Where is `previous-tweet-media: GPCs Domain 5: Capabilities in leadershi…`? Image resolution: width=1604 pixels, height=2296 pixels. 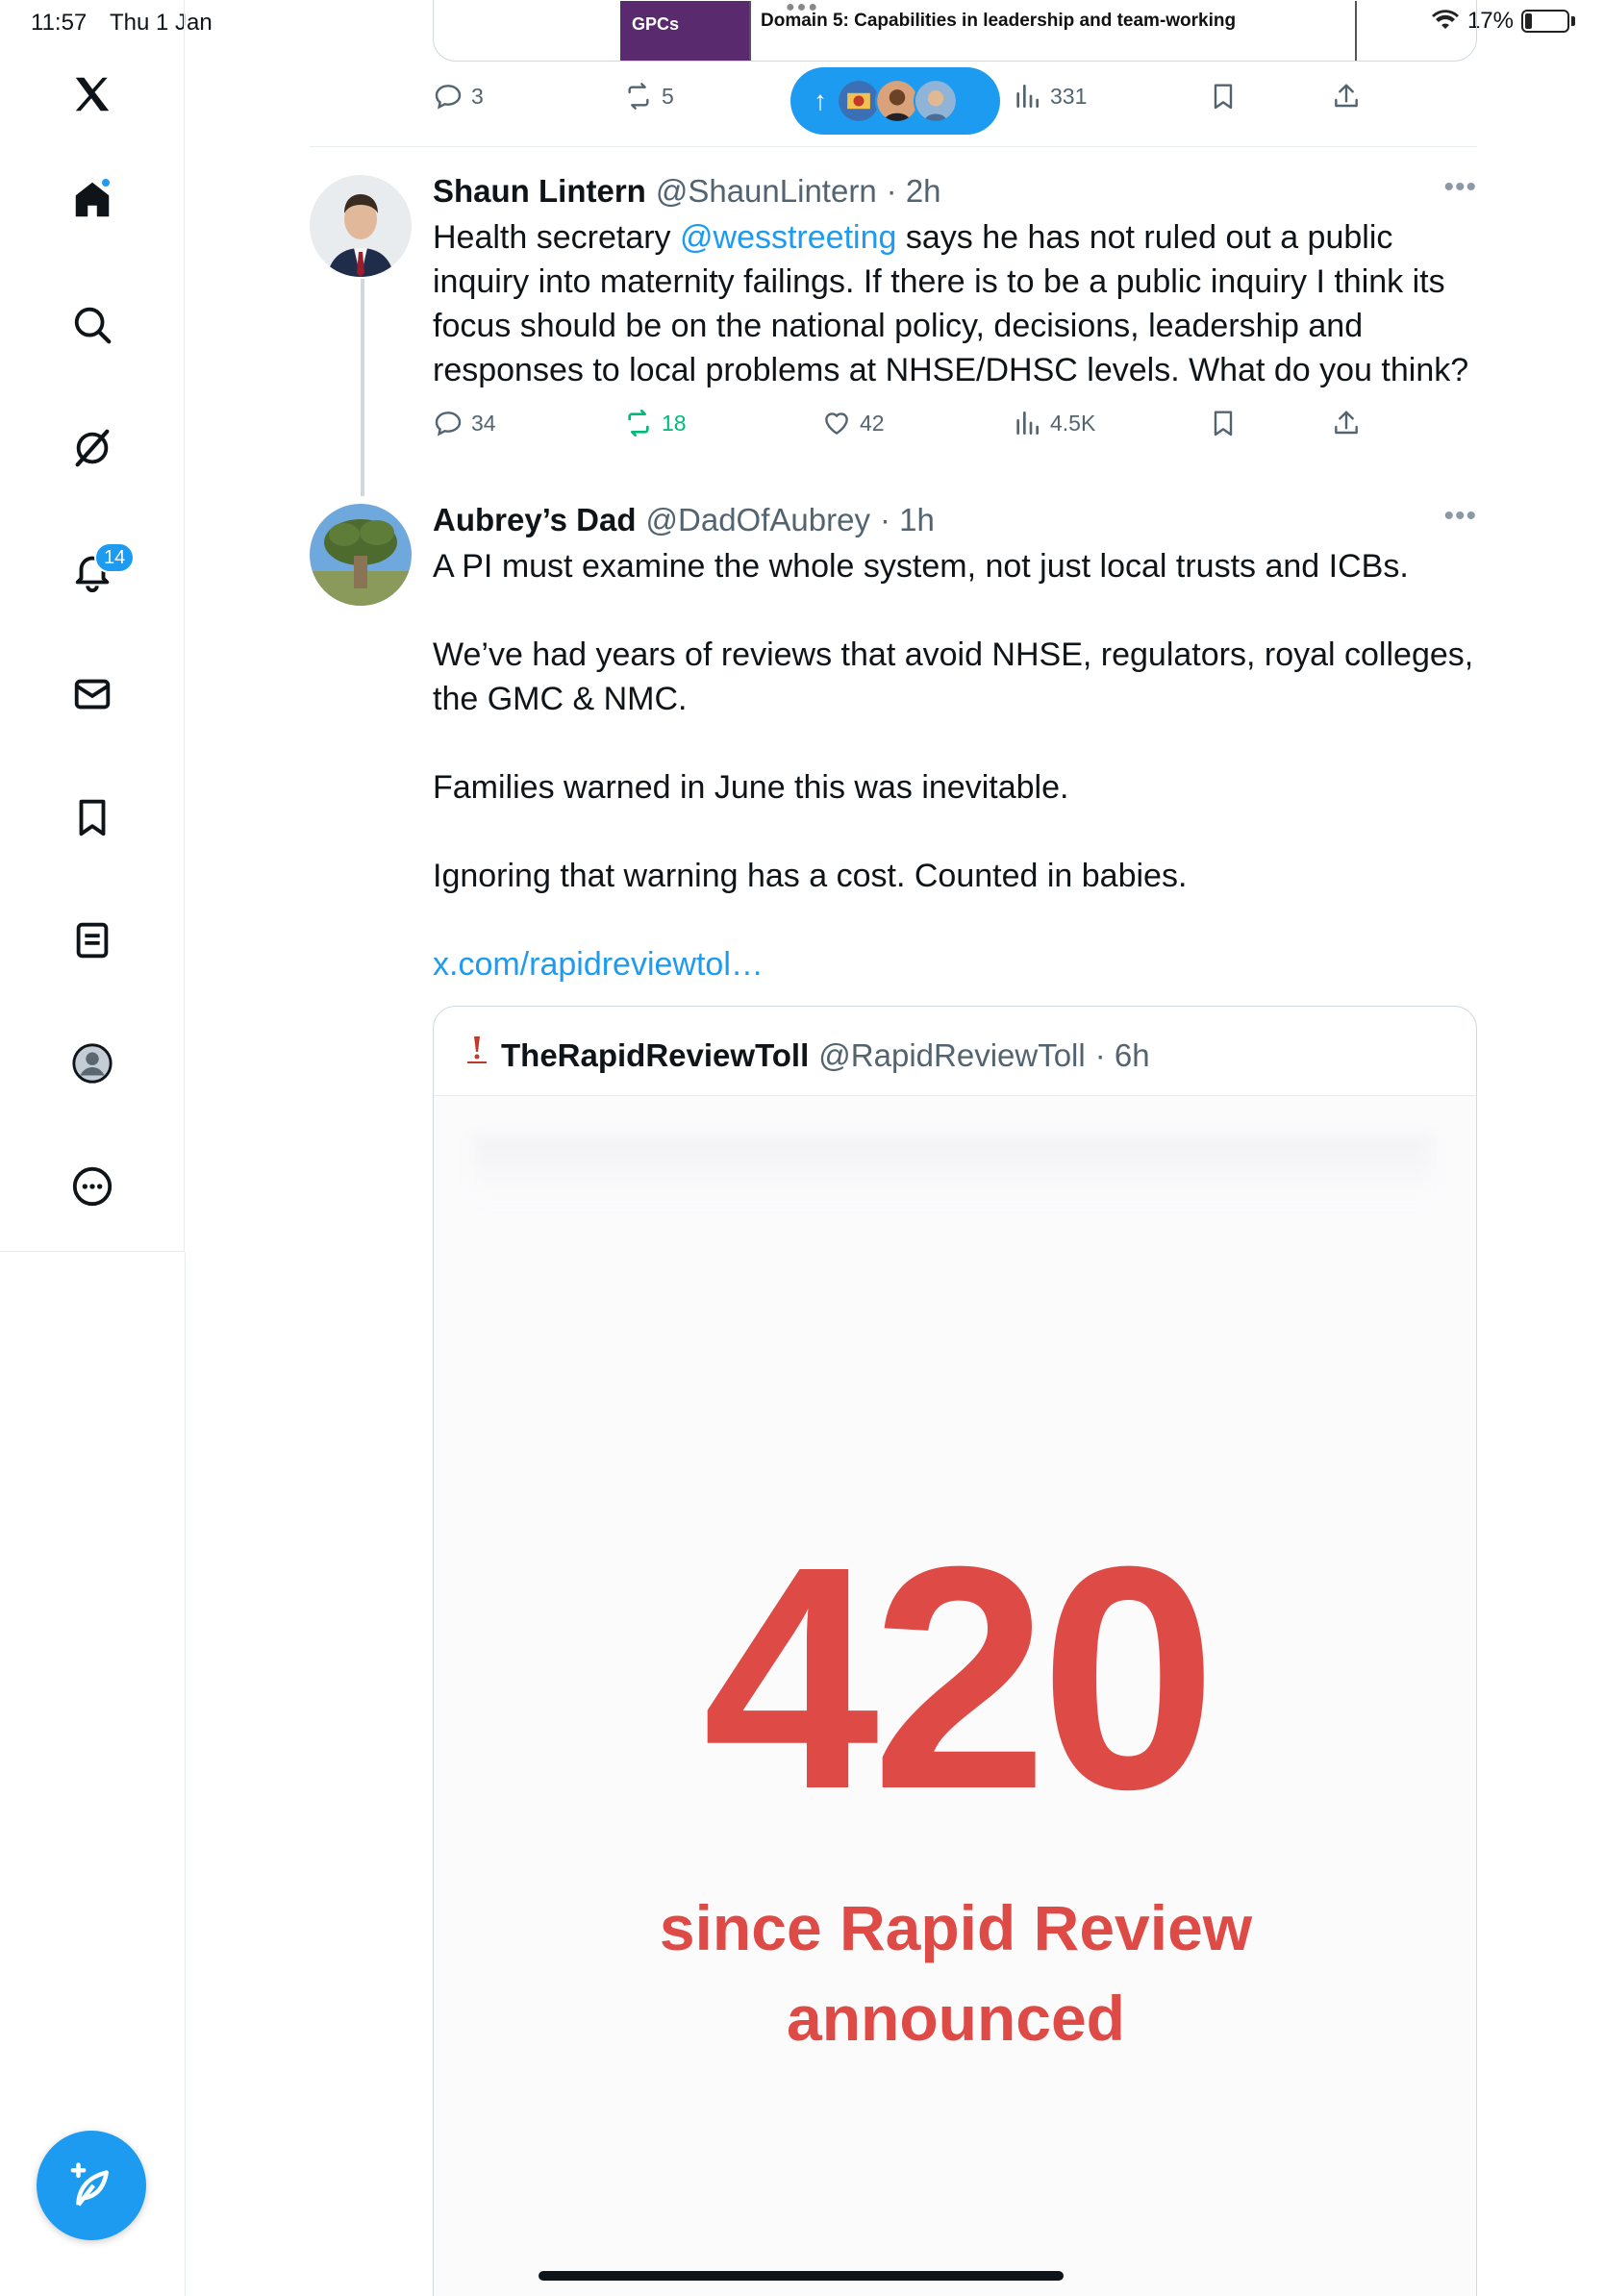 previous-tweet-media: GPCs Domain 5: Capabilities in leadershi… is located at coordinates (955, 31).